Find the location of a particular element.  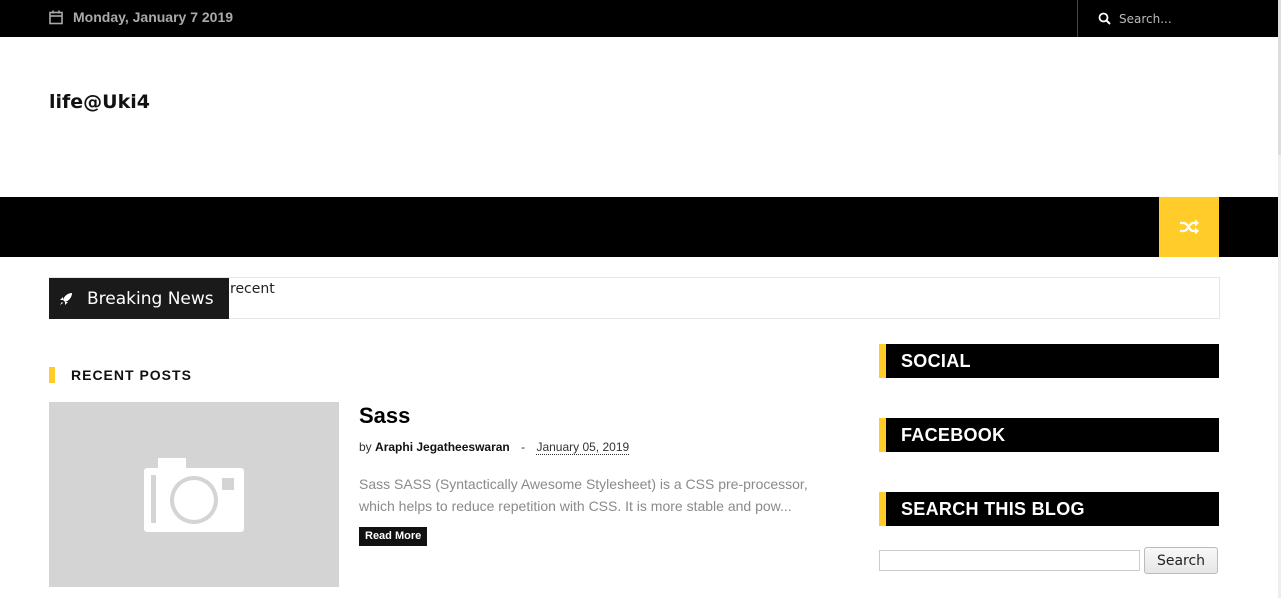

post-title: Sass is located at coordinates (384, 416).